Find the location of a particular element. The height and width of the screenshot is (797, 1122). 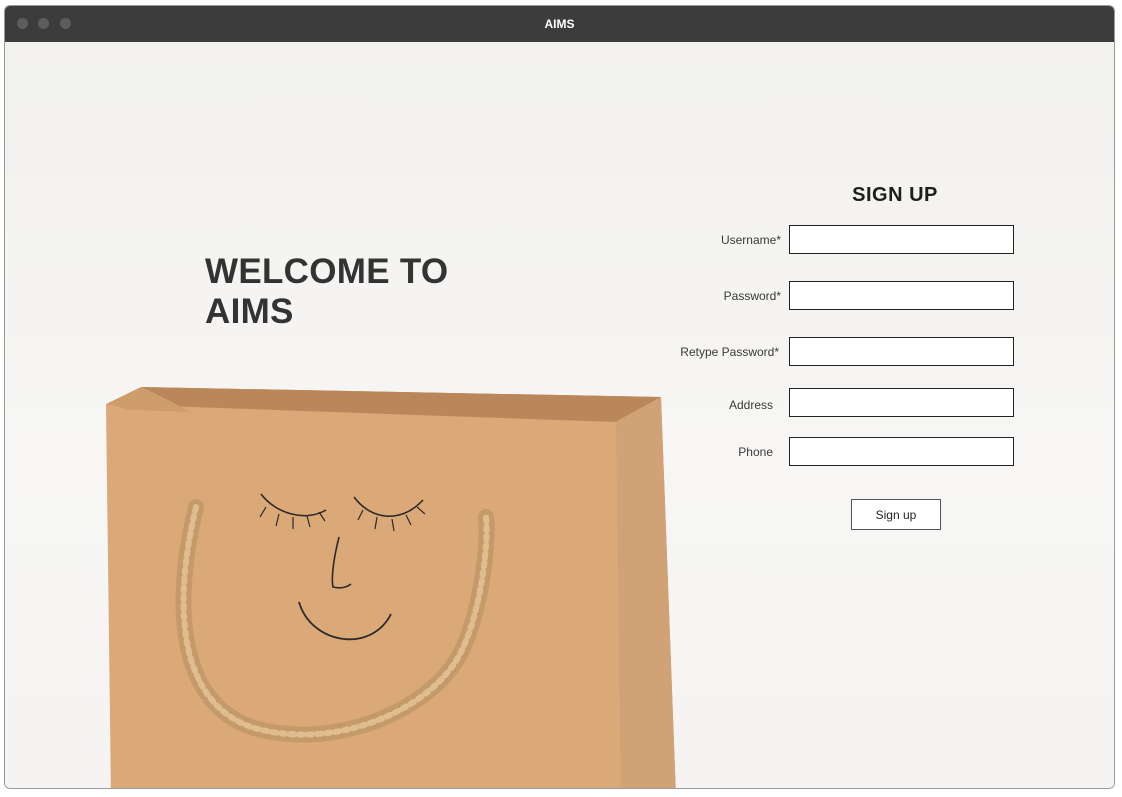

retype-password-label: Retype Password* is located at coordinates (729, 352).